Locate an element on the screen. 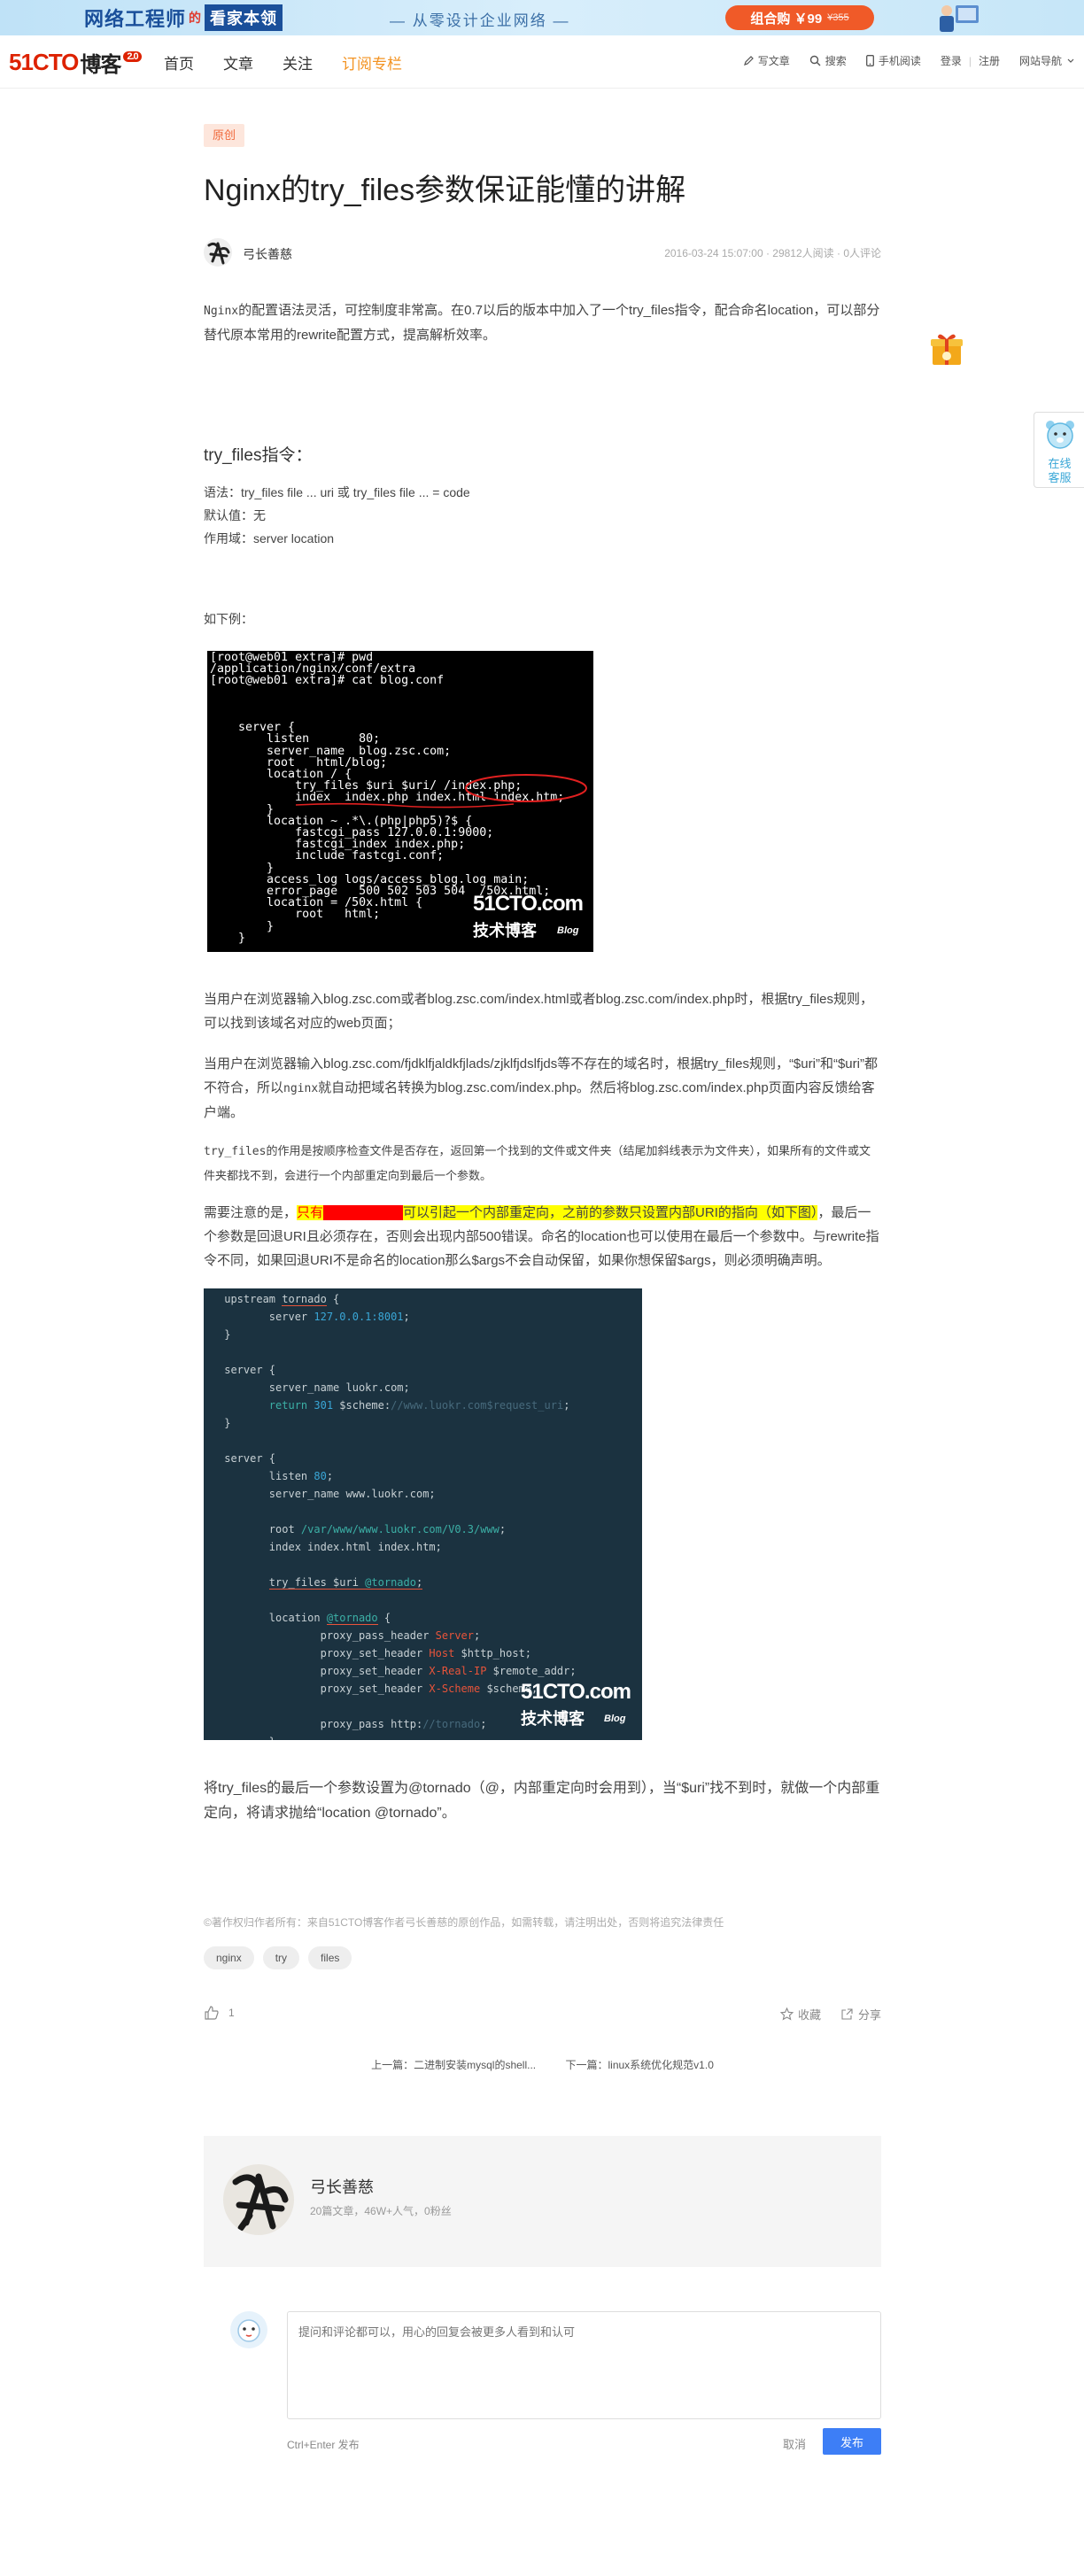  author-avatar is located at coordinates (218, 252).